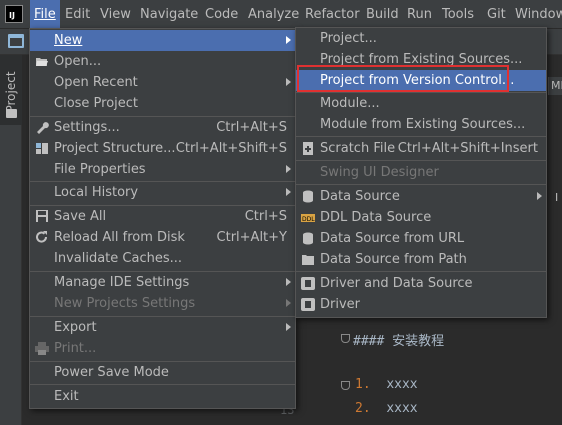 This screenshot has width=562, height=425. Describe the element at coordinates (421, 304) in the screenshot. I see `submenu-item-driver: Driver` at that location.